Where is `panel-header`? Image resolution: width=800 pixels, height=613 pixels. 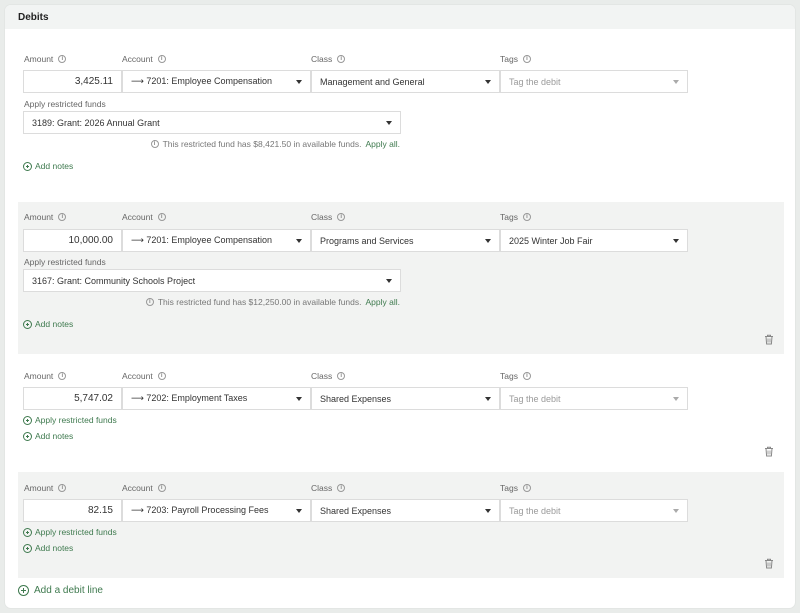 panel-header is located at coordinates (400, 17).